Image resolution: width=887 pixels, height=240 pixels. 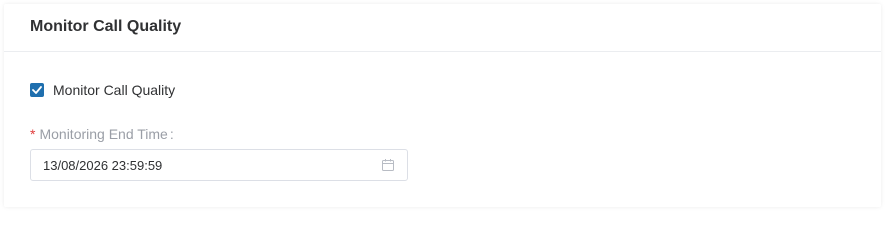 I want to click on monitoring-end-time-input: 13/08/2026 23:59:59, so click(x=219, y=165).